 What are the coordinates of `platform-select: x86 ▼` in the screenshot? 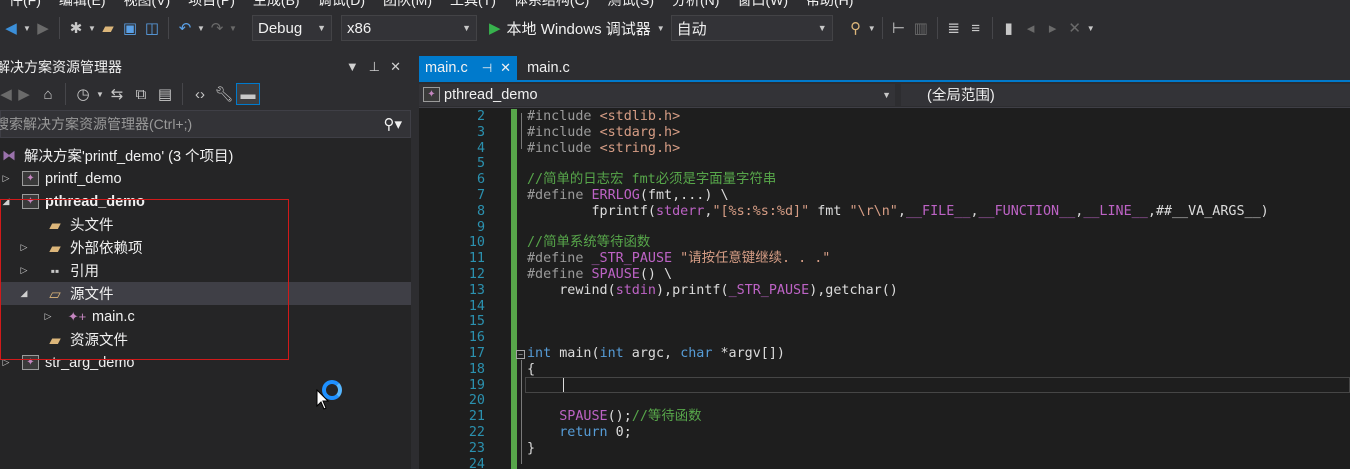 It's located at (409, 28).